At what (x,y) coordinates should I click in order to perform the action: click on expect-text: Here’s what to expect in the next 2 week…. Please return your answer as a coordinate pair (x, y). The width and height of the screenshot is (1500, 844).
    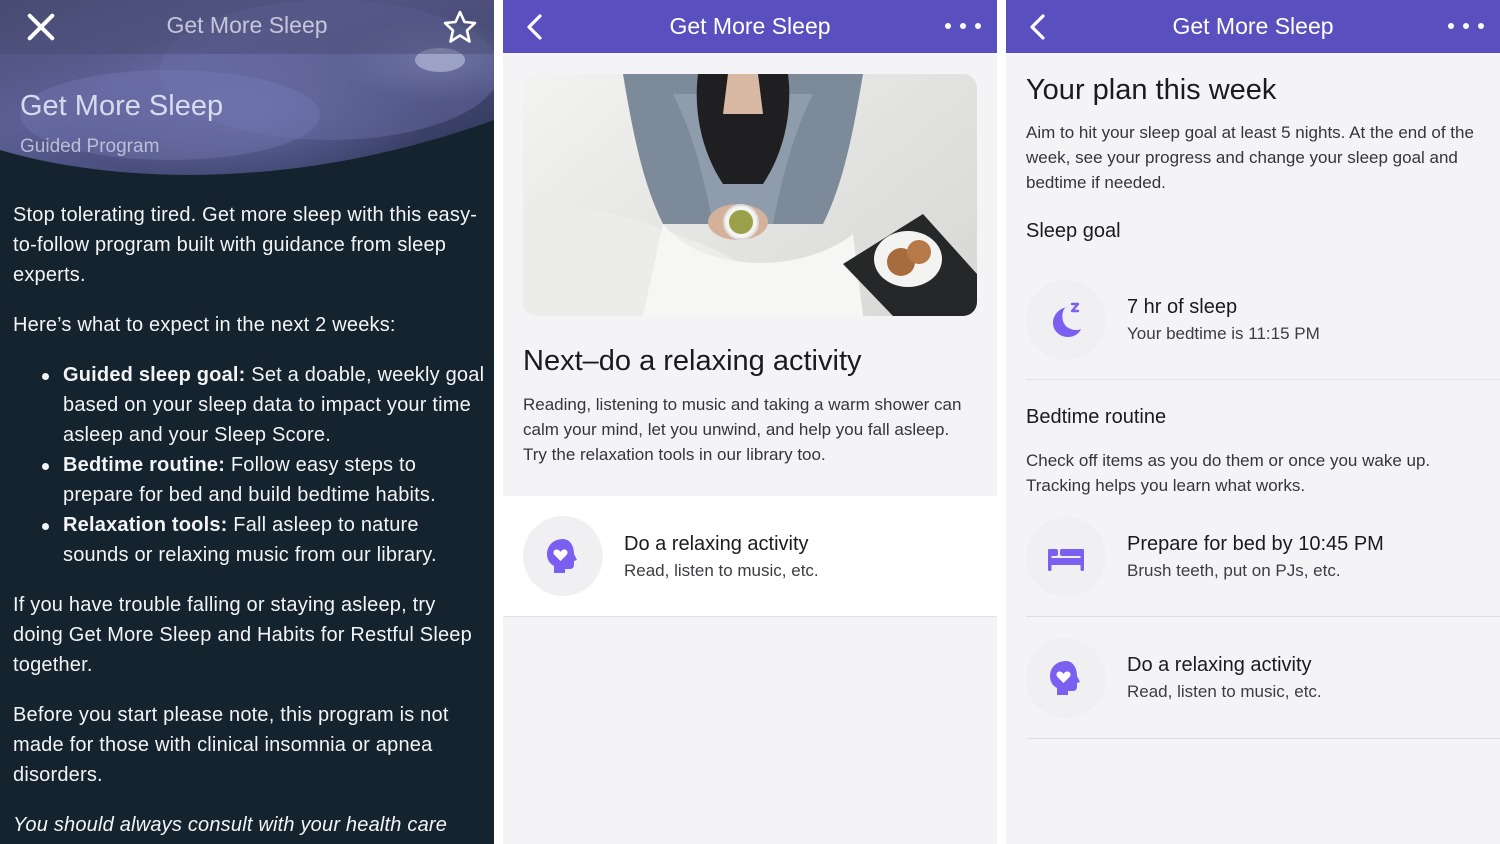
    Looking at the image, I should click on (204, 325).